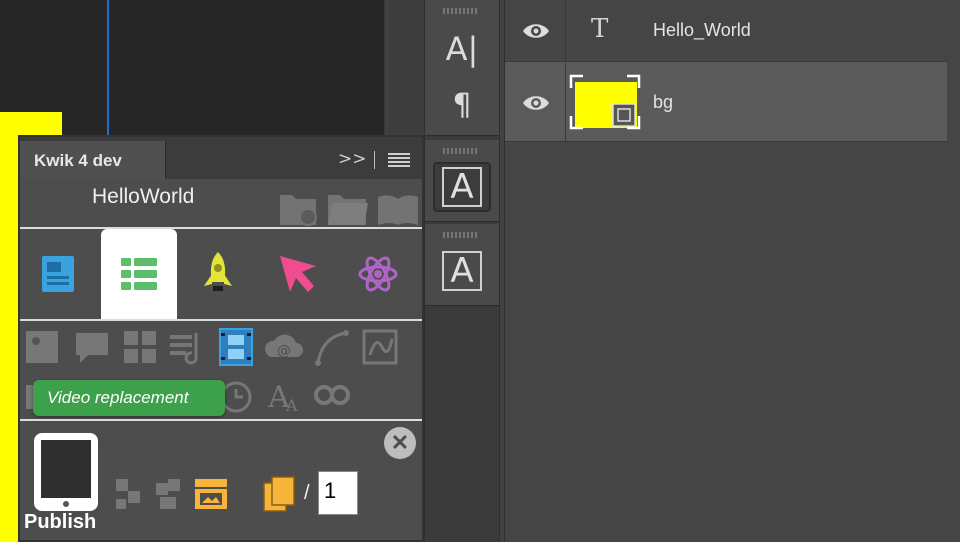 This screenshot has width=960, height=542. I want to click on layer-thumbnail, so click(605, 102).